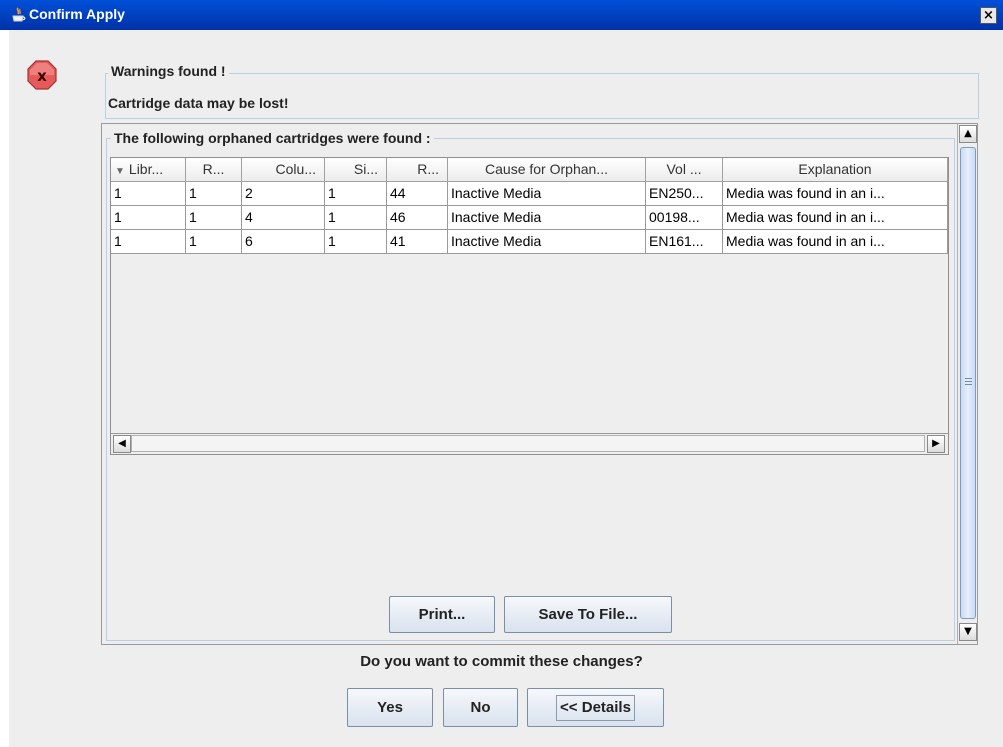  What do you see at coordinates (120, 171) in the screenshot?
I see `sort-descending-icon: ▼` at bounding box center [120, 171].